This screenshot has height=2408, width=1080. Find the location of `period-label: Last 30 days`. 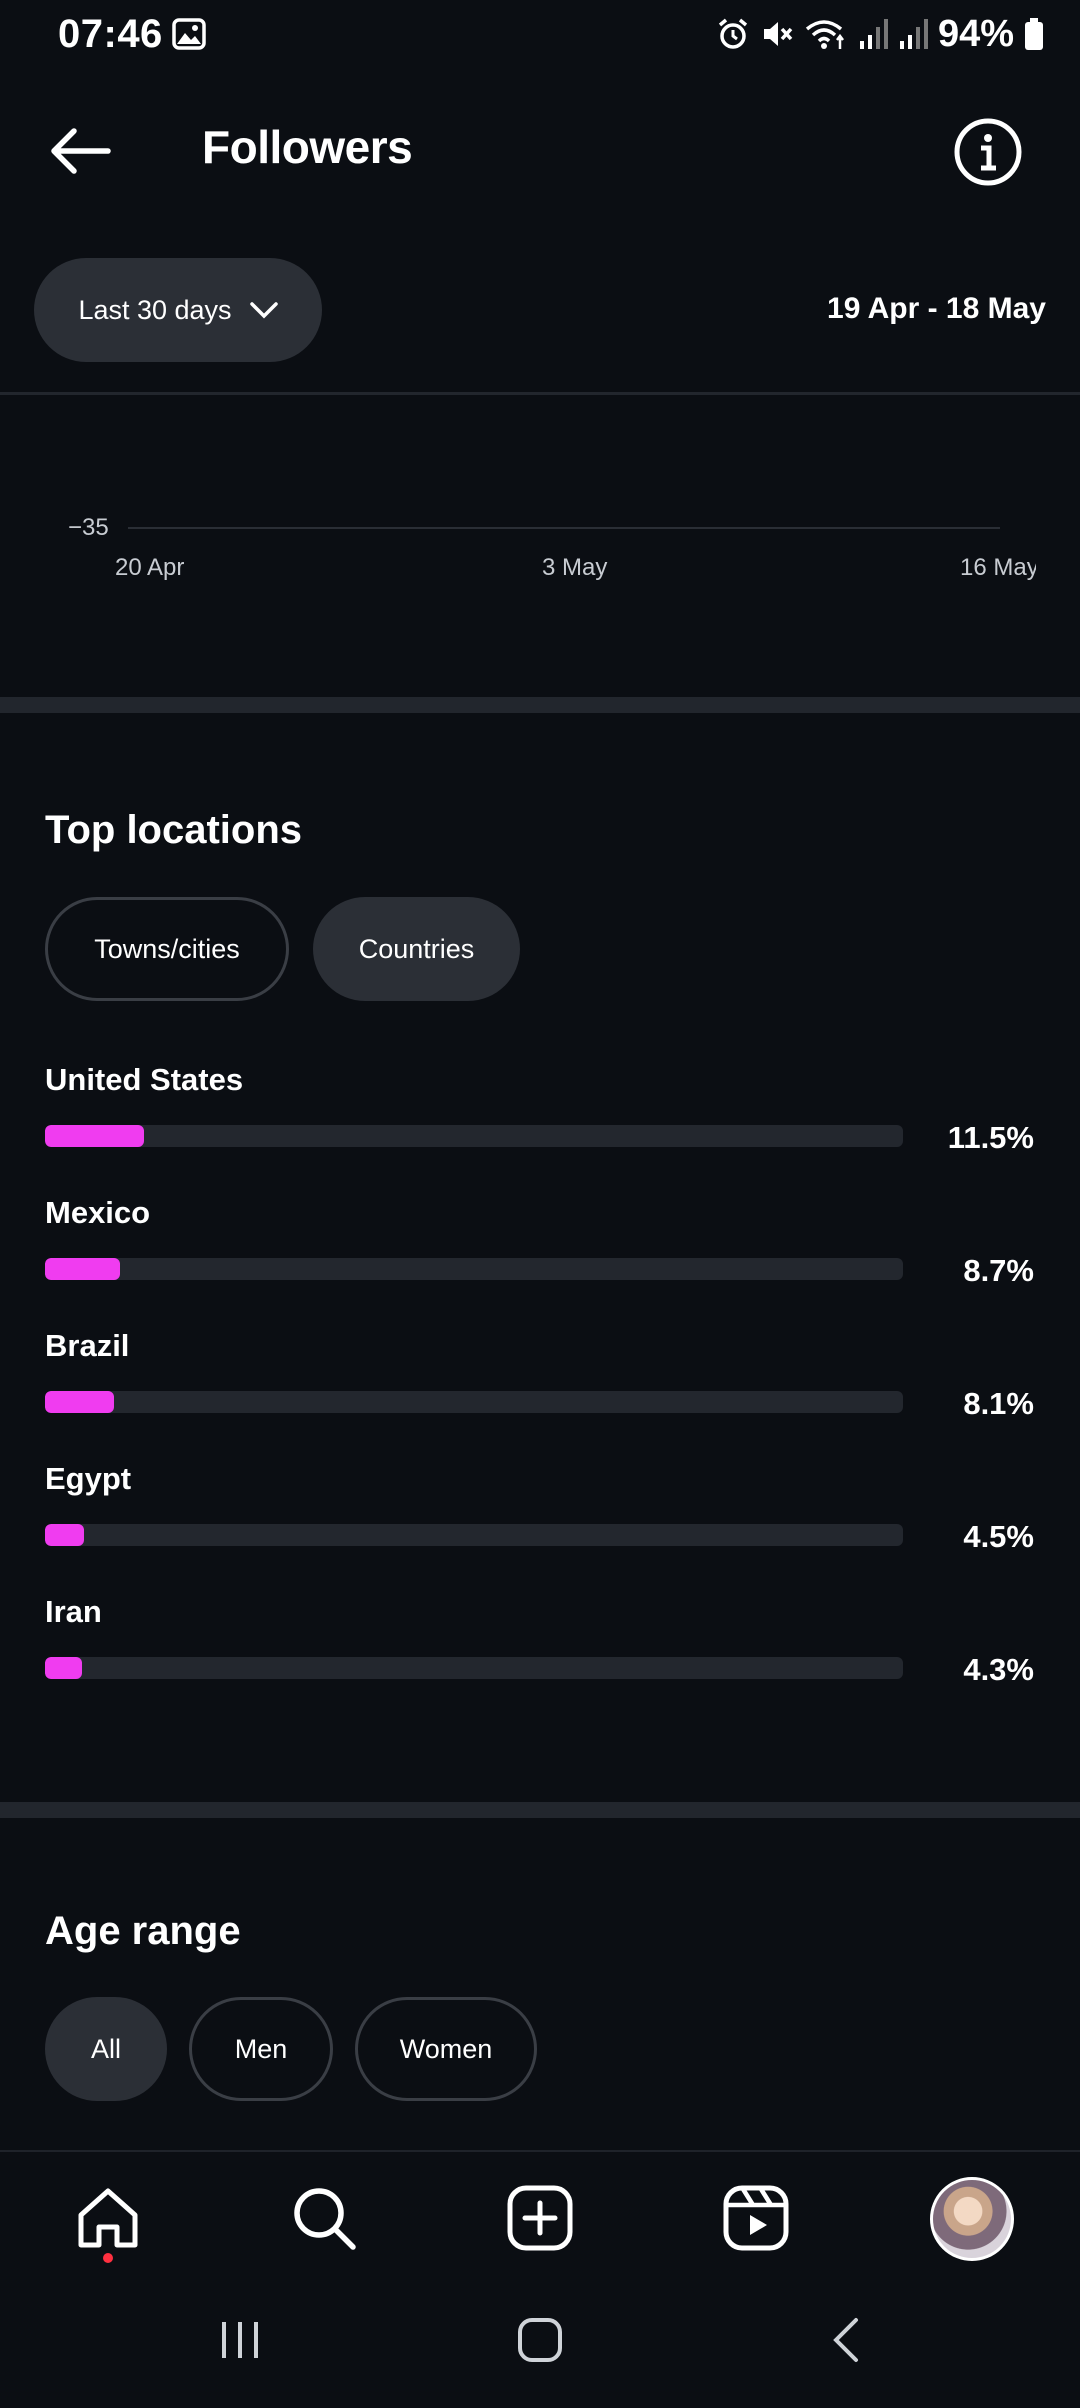

period-label: Last 30 days is located at coordinates (155, 309).